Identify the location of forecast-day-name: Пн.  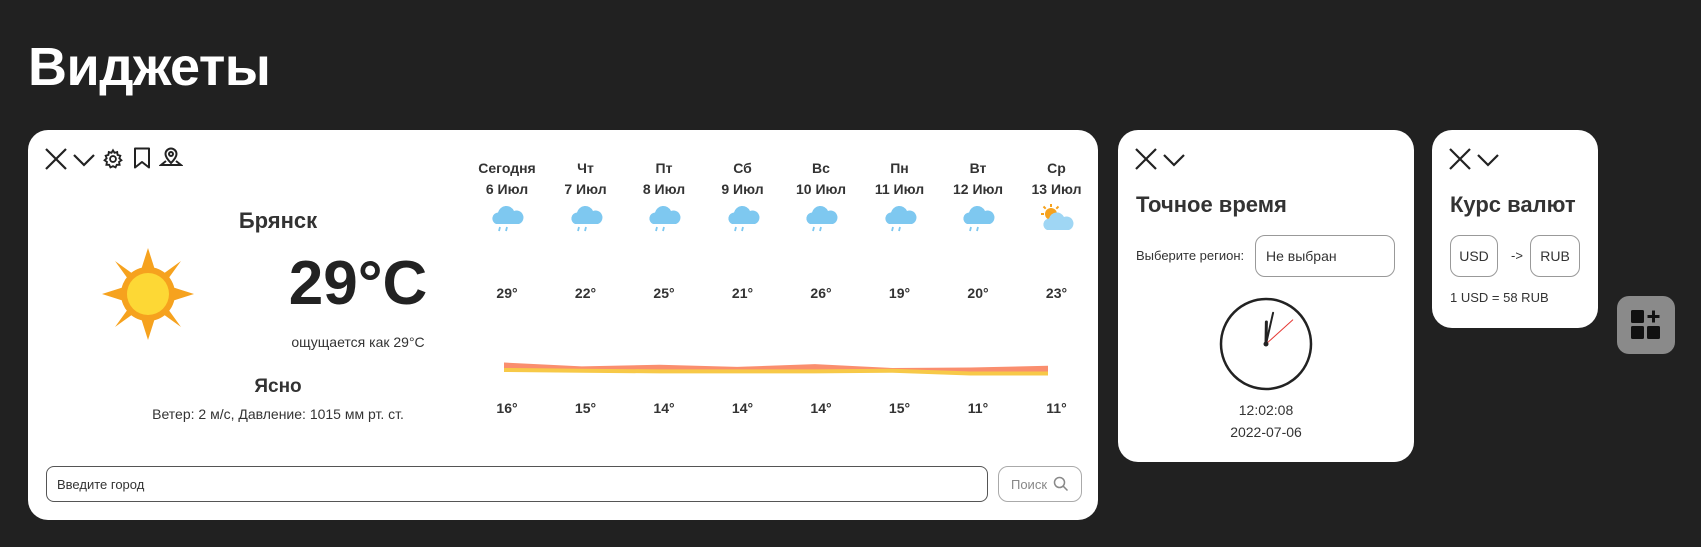
(899, 168).